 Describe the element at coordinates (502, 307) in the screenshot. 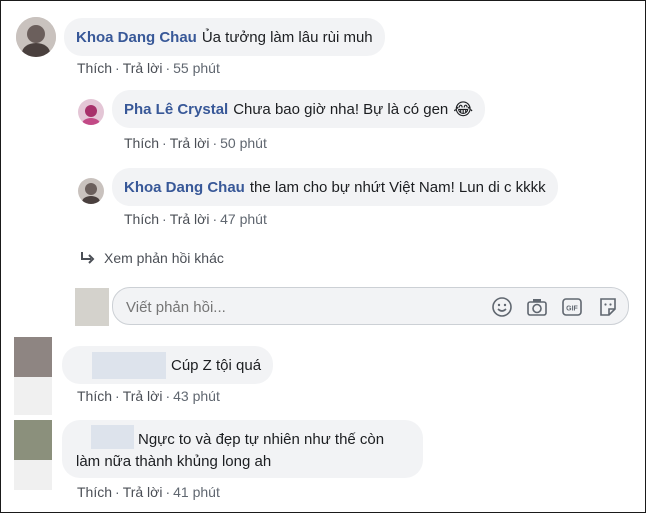

I see `emoji-icon` at that location.